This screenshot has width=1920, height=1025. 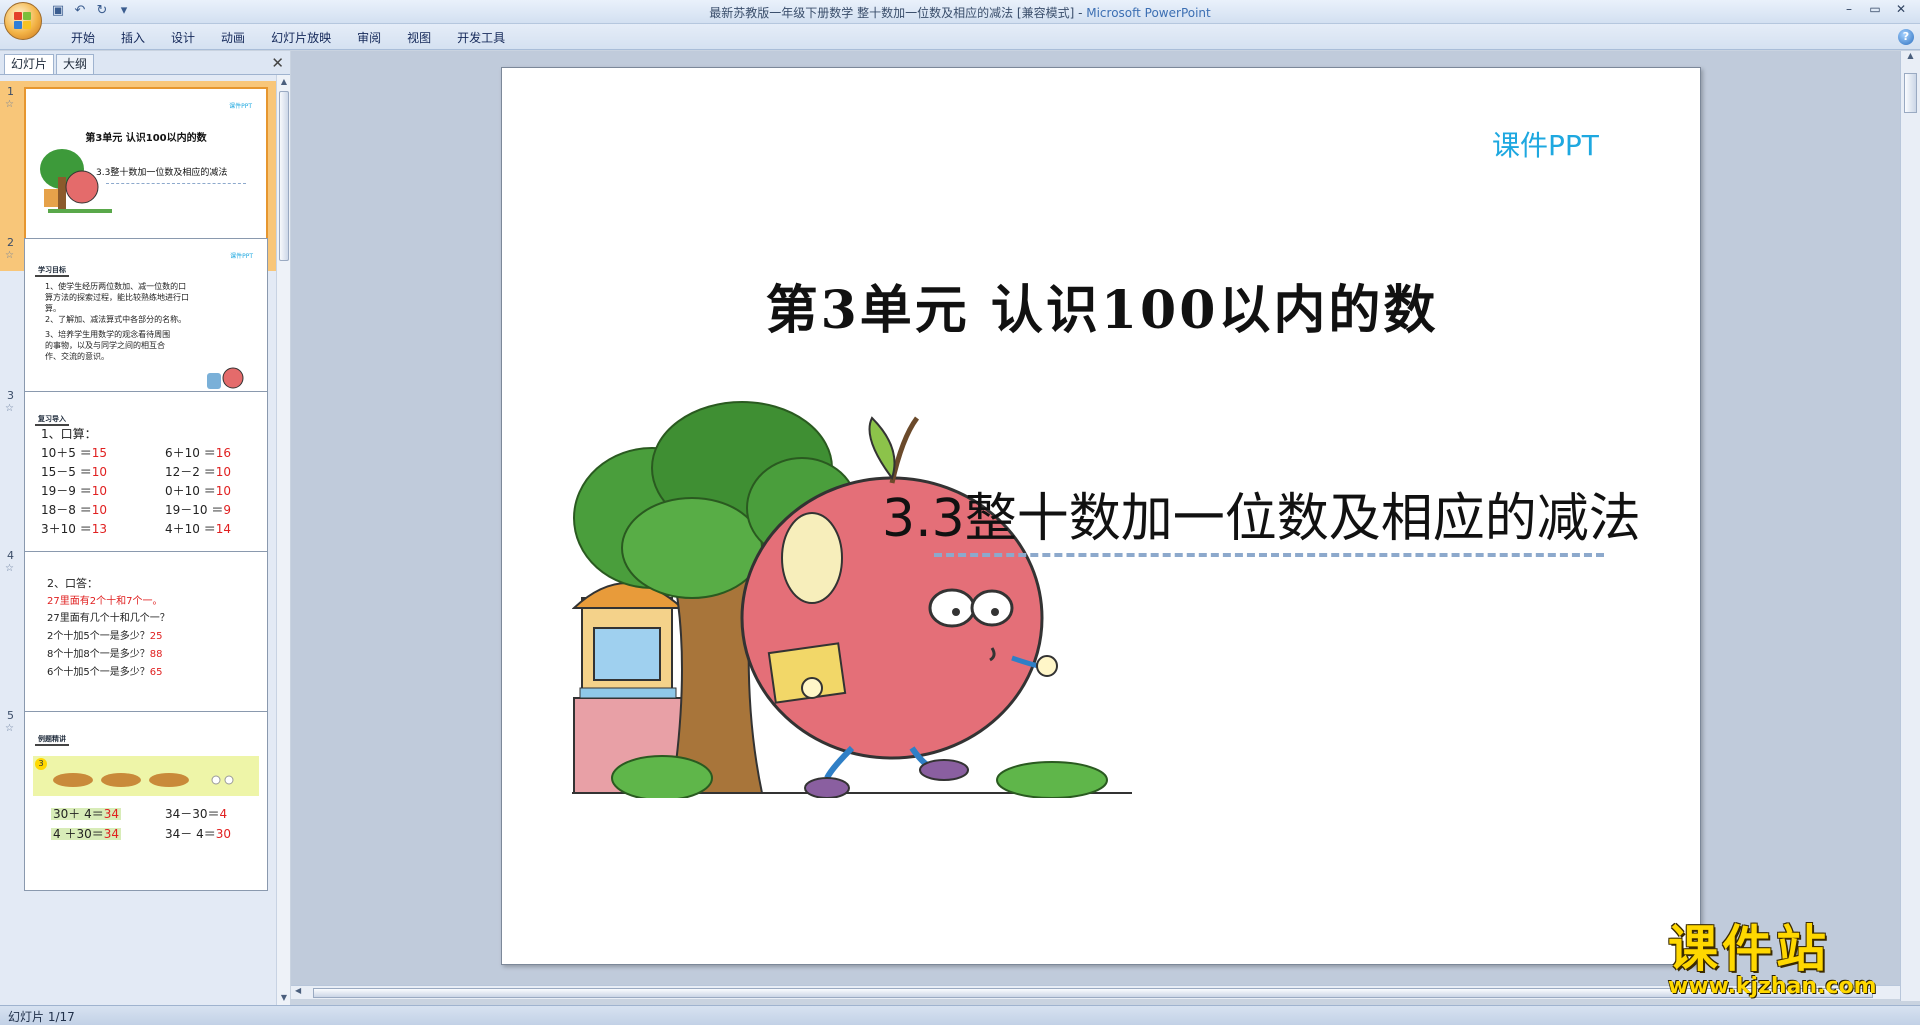 What do you see at coordinates (1545, 145) in the screenshot?
I see `slide-logo-text: 课件PPT` at bounding box center [1545, 145].